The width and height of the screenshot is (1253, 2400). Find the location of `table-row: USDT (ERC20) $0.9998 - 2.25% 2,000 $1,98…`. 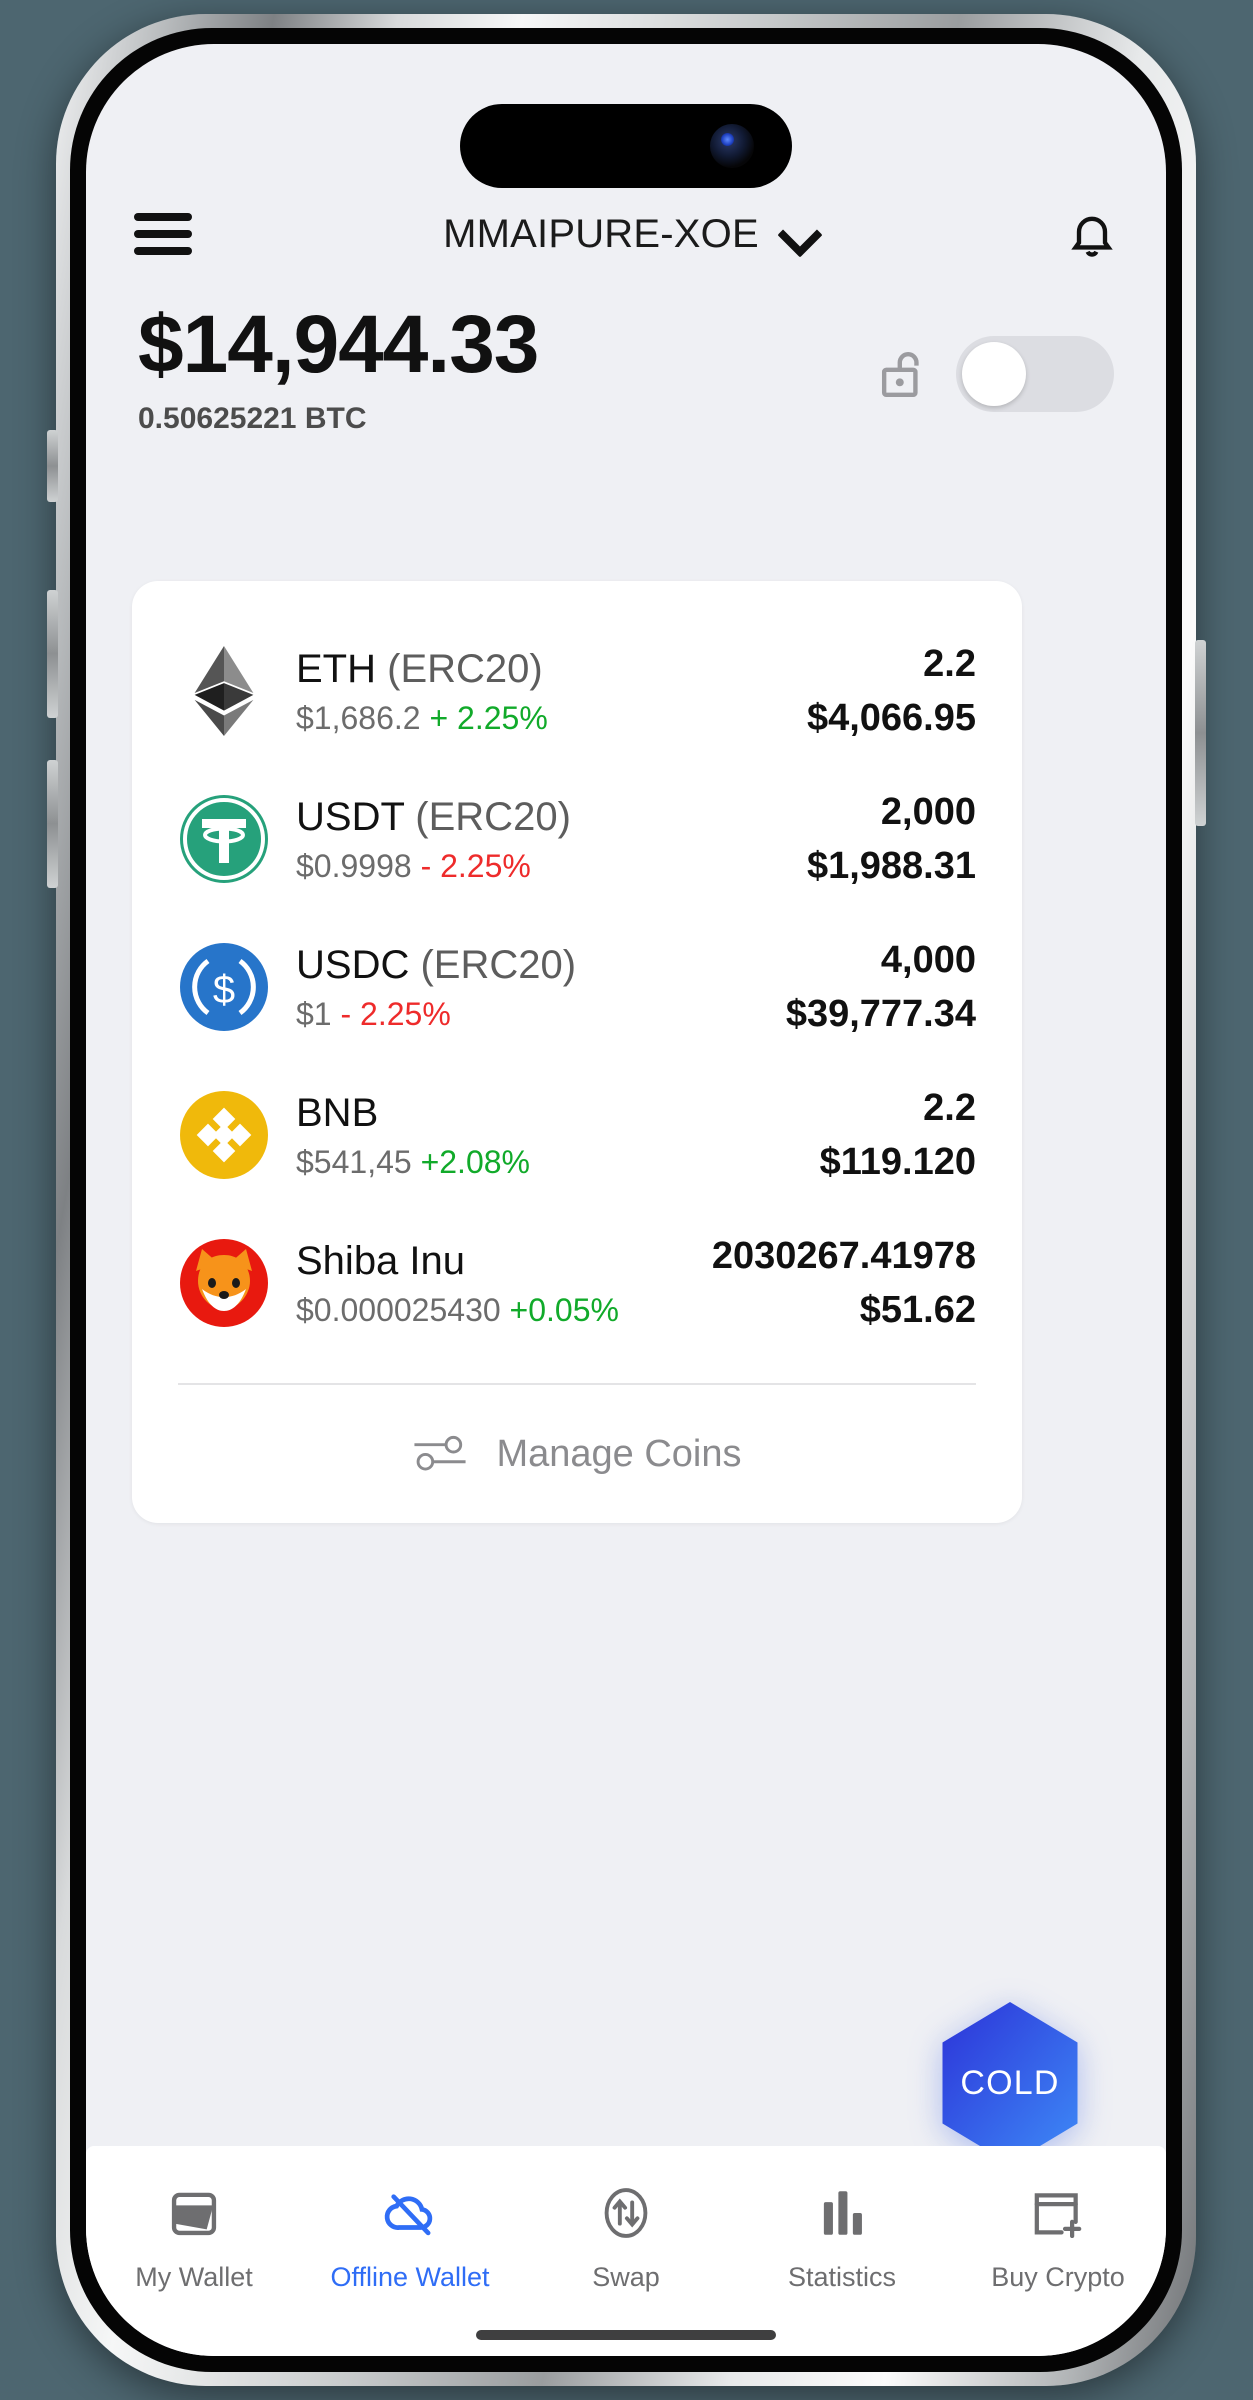

table-row: USDT (ERC20) $0.9998 - 2.25% 2,000 $1,98… is located at coordinates (577, 839).